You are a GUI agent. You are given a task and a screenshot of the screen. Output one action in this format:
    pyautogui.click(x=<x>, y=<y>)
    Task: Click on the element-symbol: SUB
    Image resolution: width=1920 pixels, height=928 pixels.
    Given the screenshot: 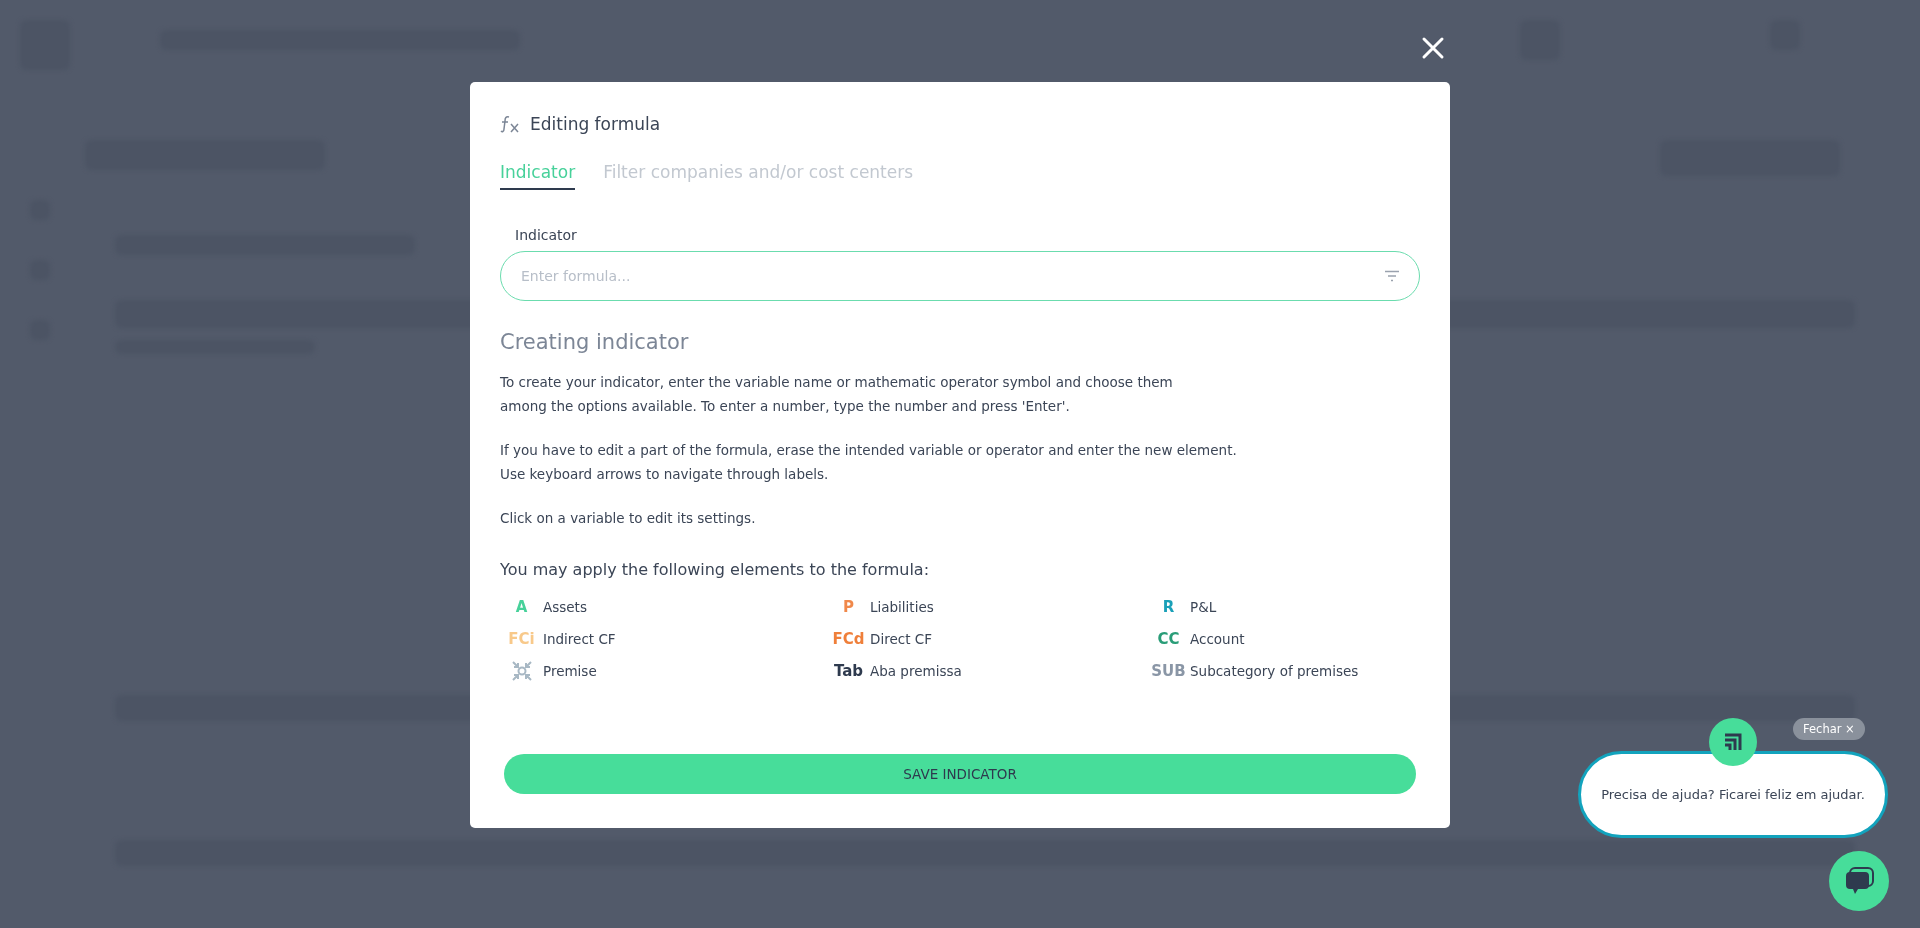 What is the action you would take?
    pyautogui.click(x=1168, y=671)
    